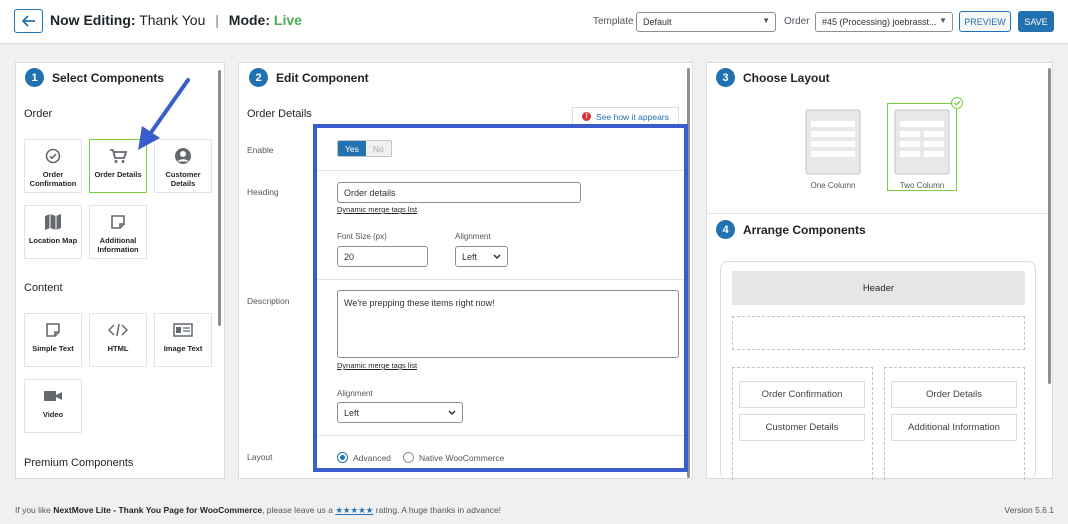 This screenshot has width=1068, height=524. What do you see at coordinates (362, 236) in the screenshot?
I see `font-size-label: Font Size (px)` at bounding box center [362, 236].